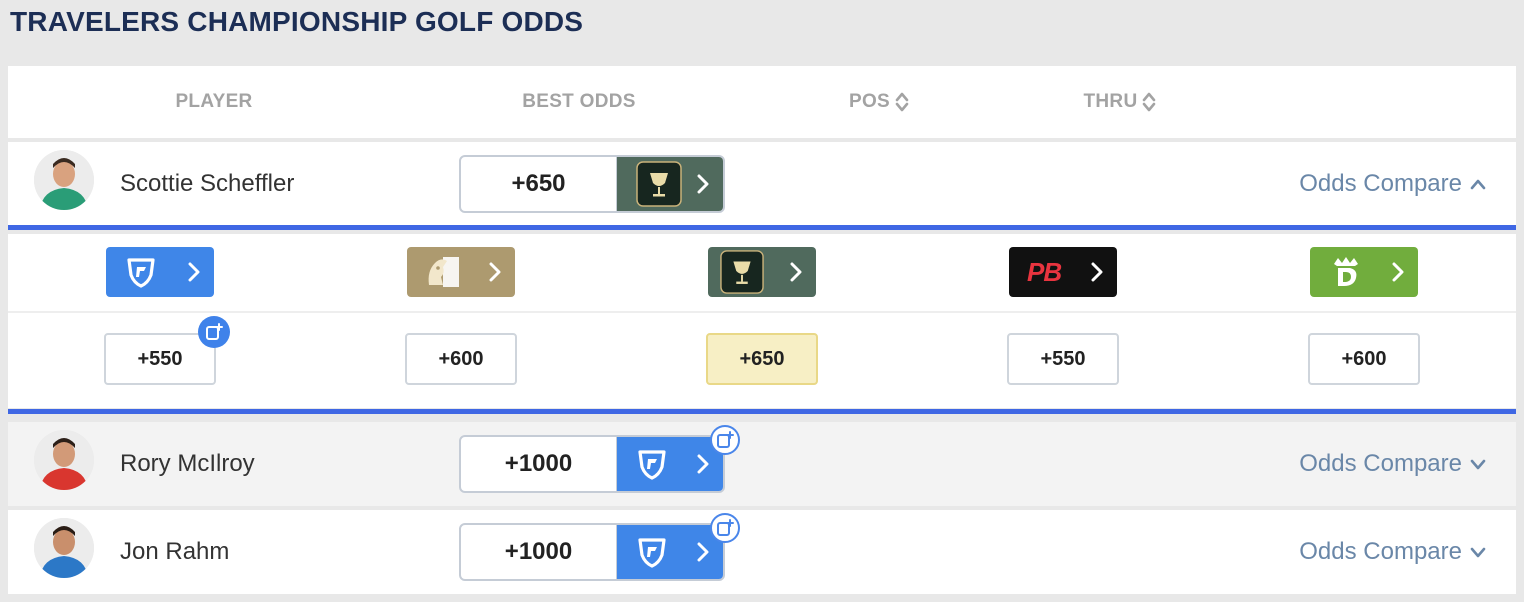 The height and width of the screenshot is (602, 1524). Describe the element at coordinates (187, 464) in the screenshot. I see `player-name: Rory McIlroy` at that location.